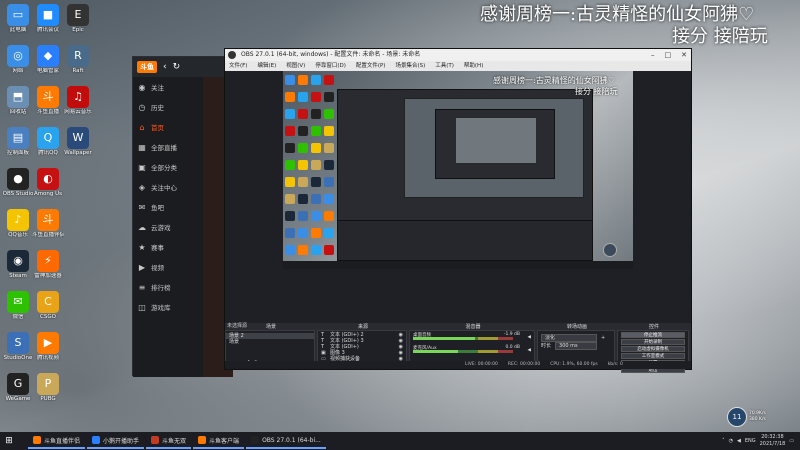 The image size is (800, 450). I want to click on desktop-icon: ▭ 此电脑, so click(18, 19).